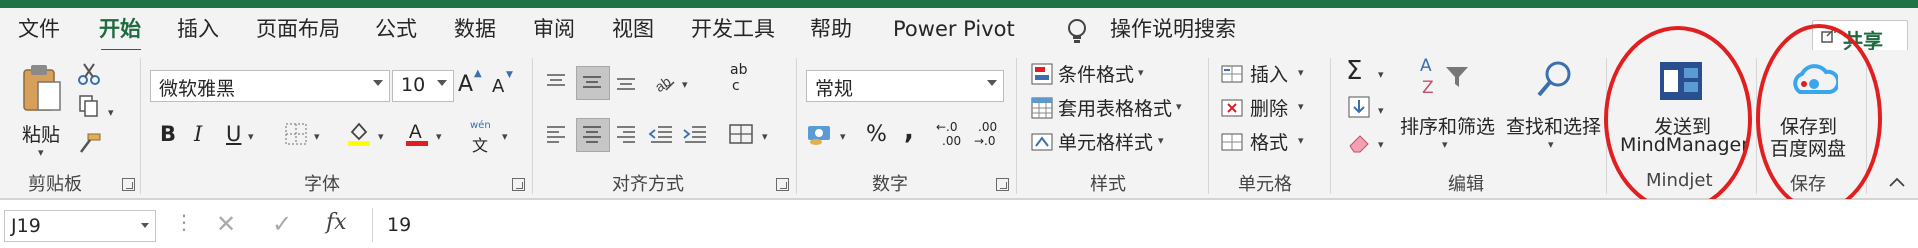  I want to click on orientation-dropdown-caret: ▾, so click(685, 84).